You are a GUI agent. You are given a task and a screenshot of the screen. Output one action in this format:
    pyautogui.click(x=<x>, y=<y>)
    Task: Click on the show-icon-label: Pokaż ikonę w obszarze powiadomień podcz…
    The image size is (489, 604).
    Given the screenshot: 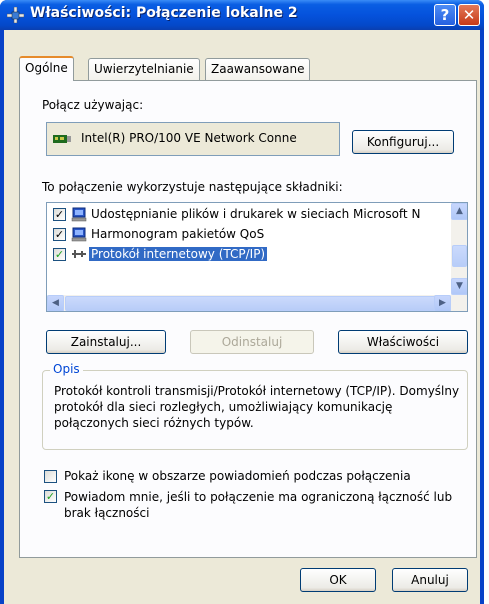 What is the action you would take?
    pyautogui.click(x=237, y=476)
    